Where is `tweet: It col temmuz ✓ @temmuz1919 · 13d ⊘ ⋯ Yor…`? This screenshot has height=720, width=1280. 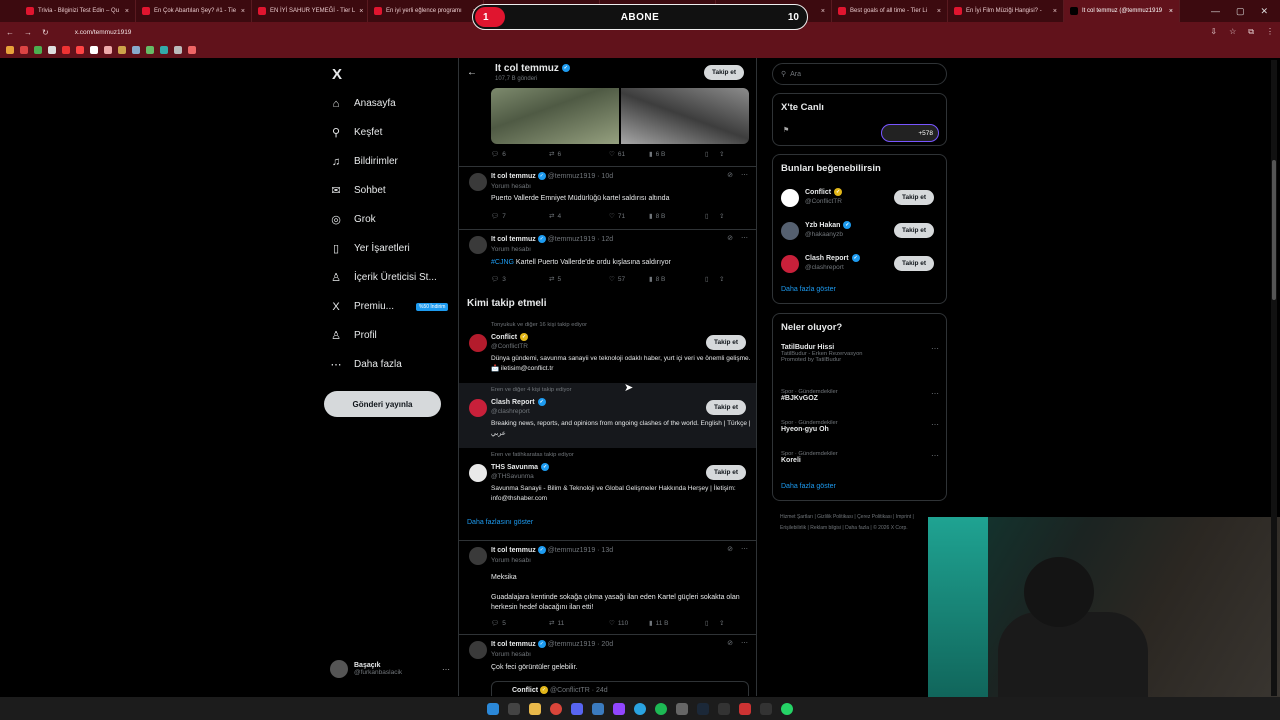 tweet: It col temmuz ✓ @temmuz1919 · 13d ⊘ ⋯ Yor… is located at coordinates (607, 587).